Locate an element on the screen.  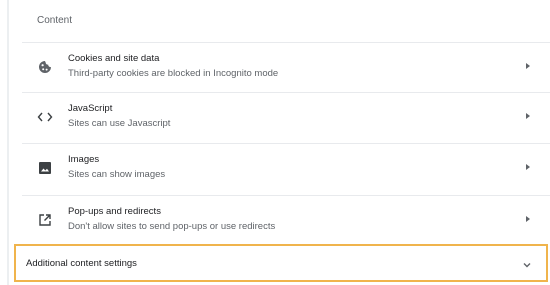
image-icon is located at coordinates (45, 168).